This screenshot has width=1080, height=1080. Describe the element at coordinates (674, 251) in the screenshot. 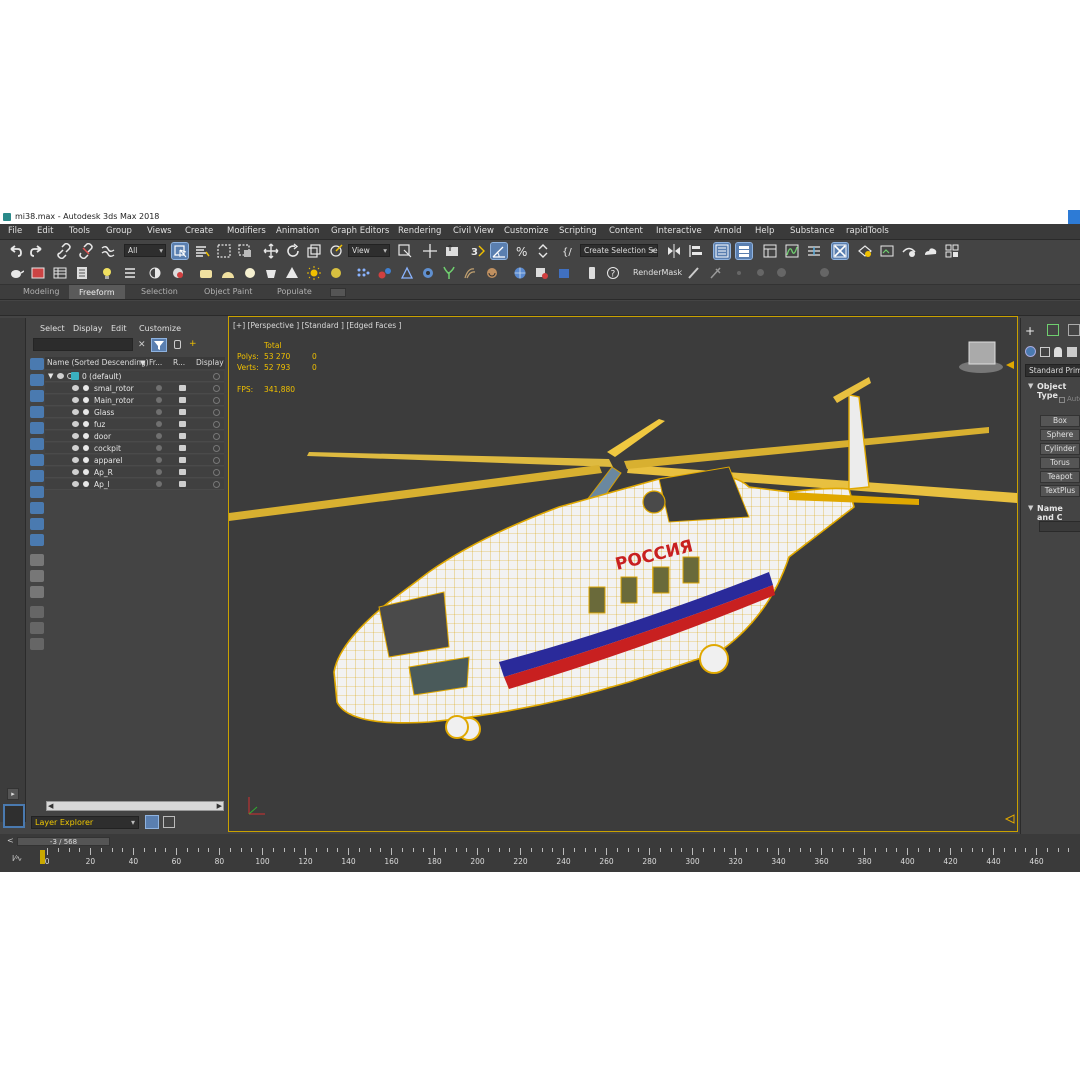

I see `mirror-icon` at that location.